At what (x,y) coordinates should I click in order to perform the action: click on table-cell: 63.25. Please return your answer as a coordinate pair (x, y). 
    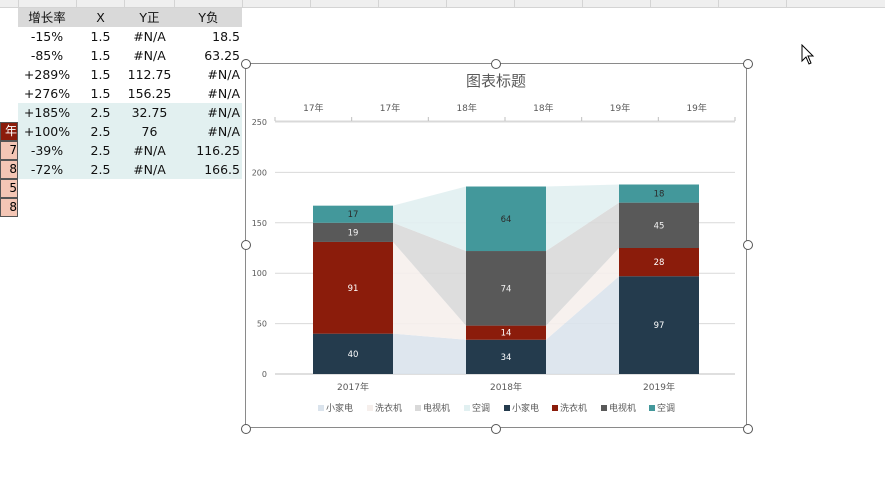
    Looking at the image, I should click on (208, 55).